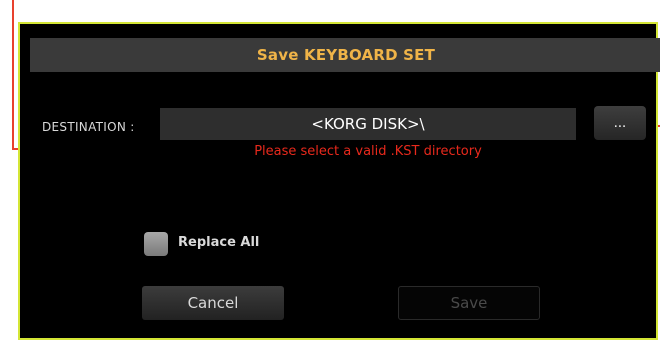 The width and height of the screenshot is (660, 344). I want to click on dialog-title: Save KEYBOARD SET, so click(346, 55).